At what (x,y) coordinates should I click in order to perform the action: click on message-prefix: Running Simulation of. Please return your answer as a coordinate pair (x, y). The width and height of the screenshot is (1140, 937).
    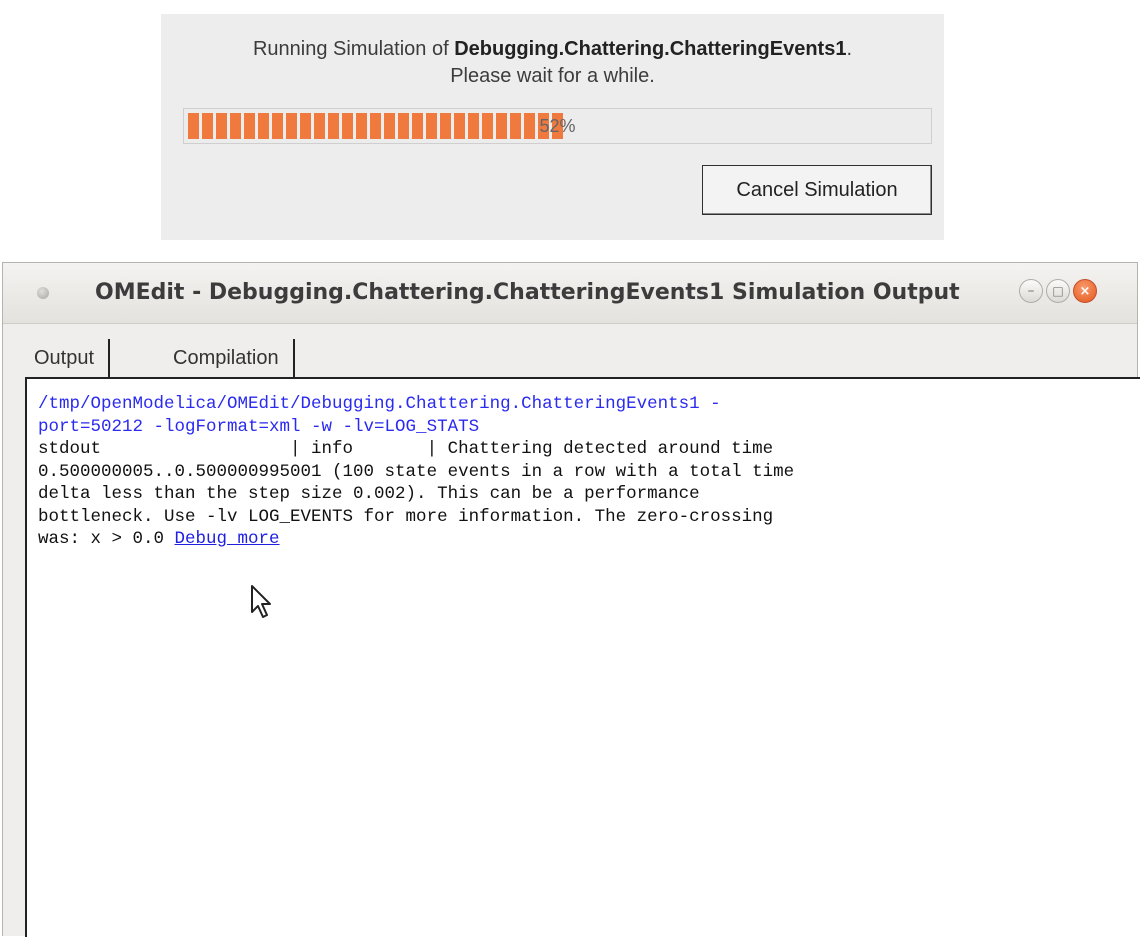
    Looking at the image, I should click on (353, 49).